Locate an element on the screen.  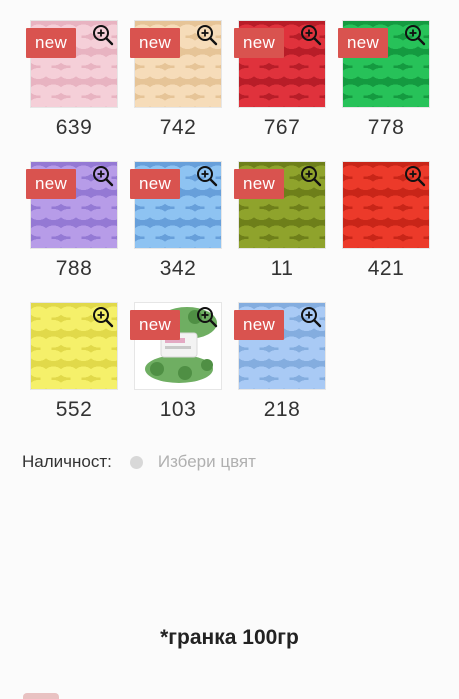
color-swatch-552: 552 is located at coordinates (74, 352).